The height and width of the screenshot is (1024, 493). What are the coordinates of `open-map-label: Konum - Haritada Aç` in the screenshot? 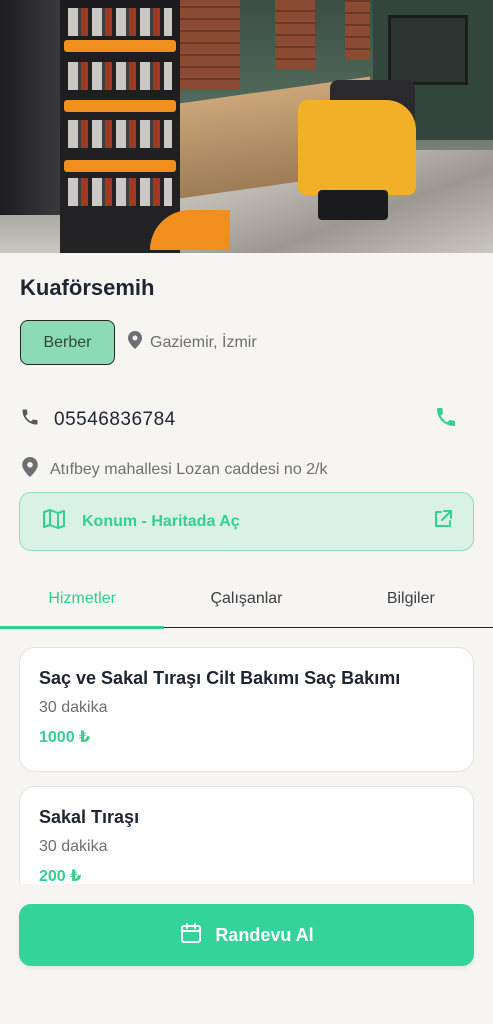 It's located at (161, 521).